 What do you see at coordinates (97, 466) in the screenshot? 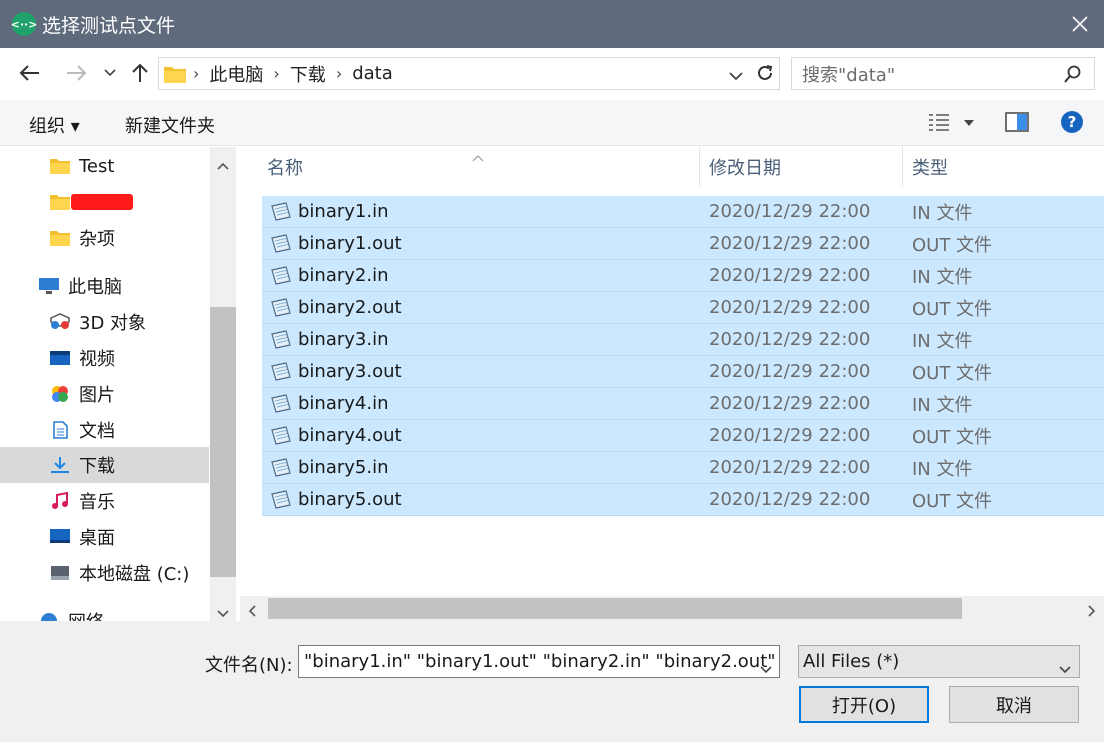
I see `nav-item-label: 下载` at bounding box center [97, 466].